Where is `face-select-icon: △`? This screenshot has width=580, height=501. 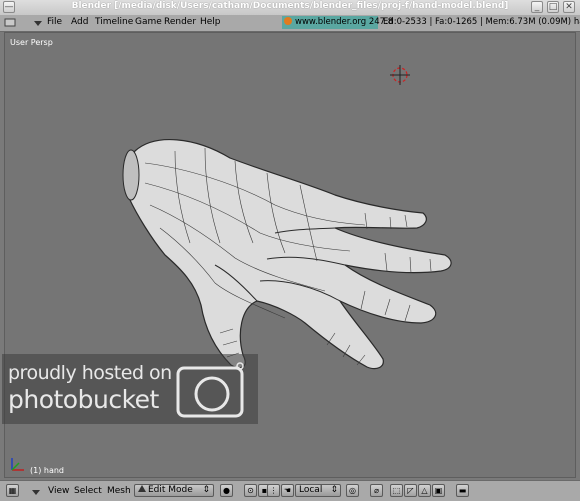 face-select-icon: △ is located at coordinates (424, 490).